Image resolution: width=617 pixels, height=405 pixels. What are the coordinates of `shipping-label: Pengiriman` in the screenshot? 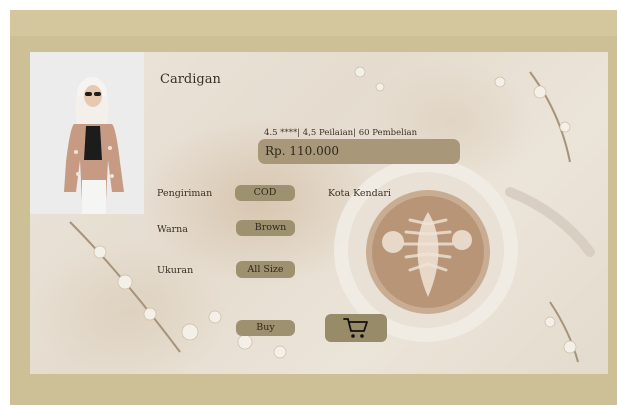 It's located at (185, 193).